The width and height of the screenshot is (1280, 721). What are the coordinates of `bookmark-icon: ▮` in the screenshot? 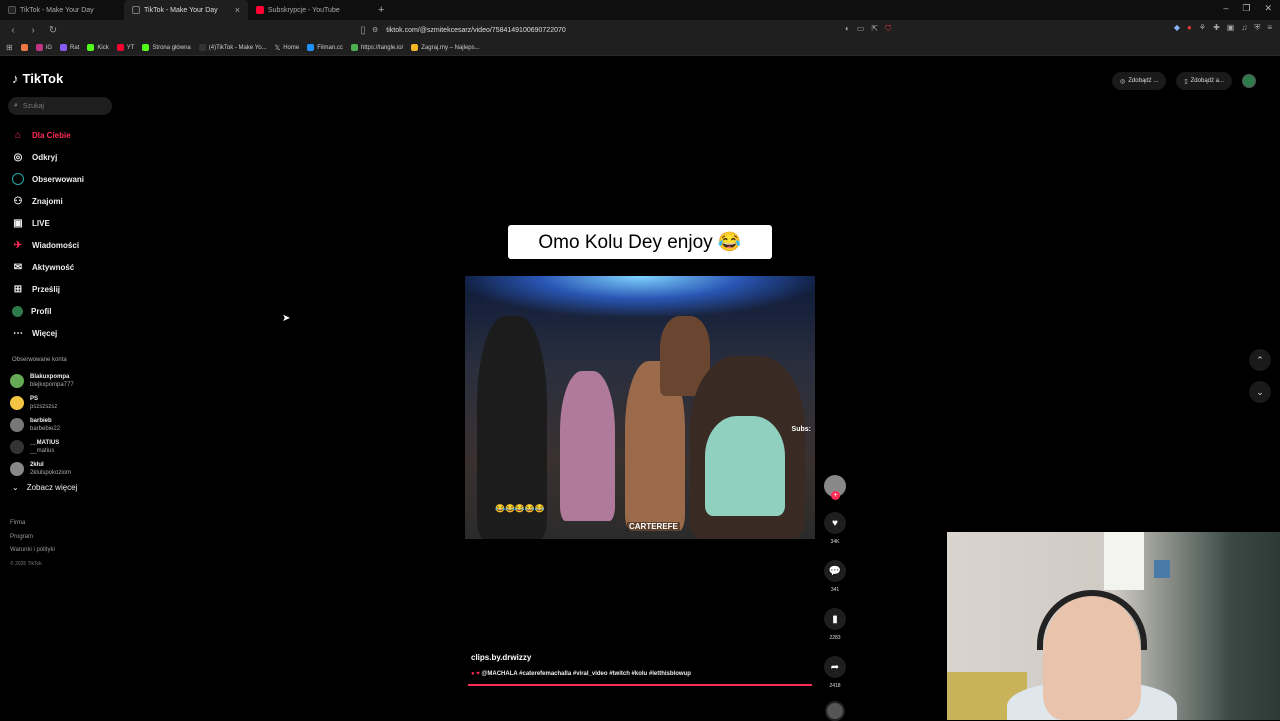 It's located at (835, 619).